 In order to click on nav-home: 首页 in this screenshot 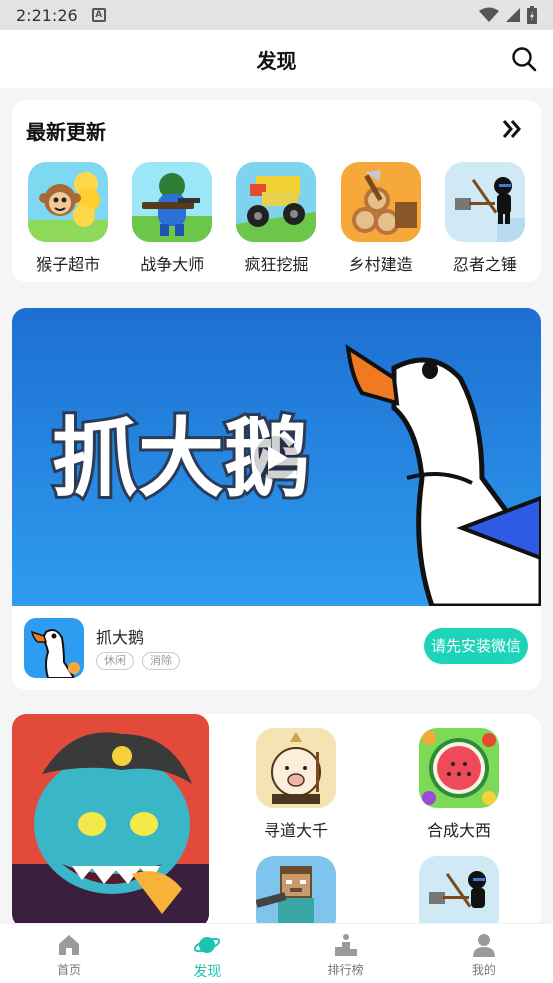, I will do `click(69, 955)`.